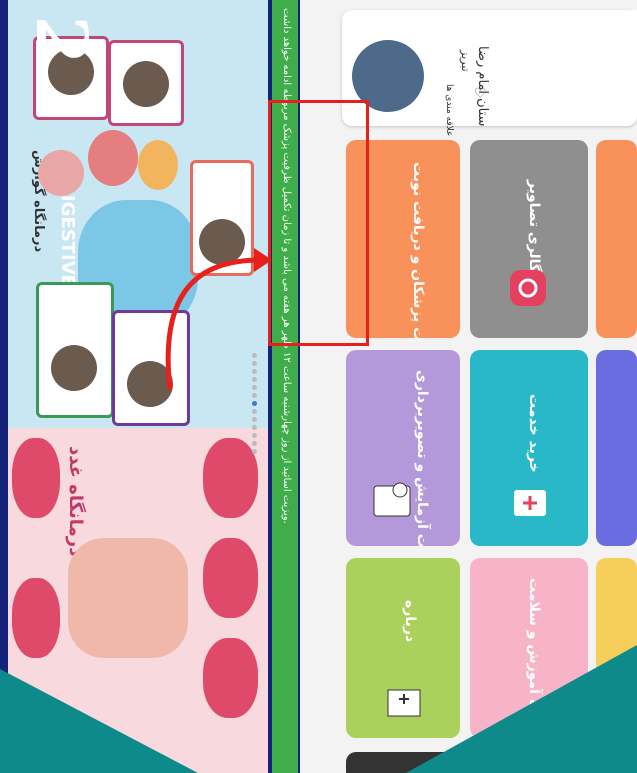 The image size is (637, 773). I want to click on tile-purchase-service: خرید خدمت, so click(529, 448).